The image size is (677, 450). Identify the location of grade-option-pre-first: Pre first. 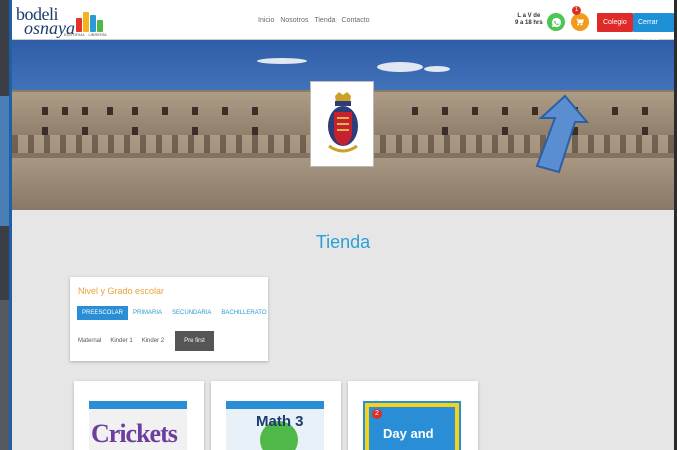
(194, 341).